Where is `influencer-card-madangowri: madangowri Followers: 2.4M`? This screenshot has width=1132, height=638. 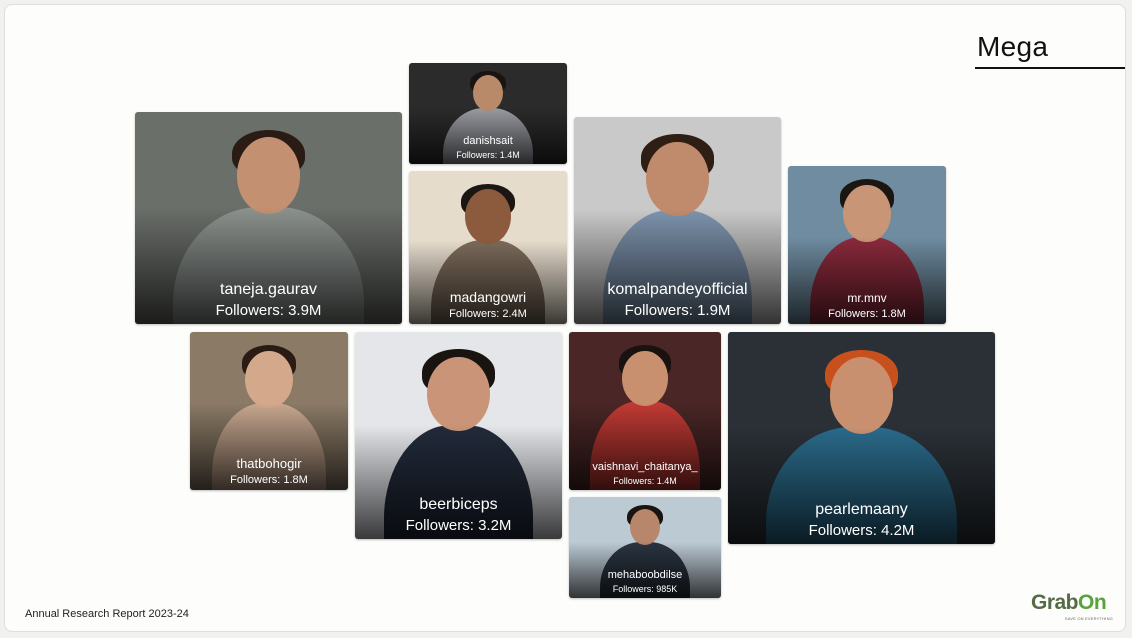
influencer-card-madangowri: madangowri Followers: 2.4M is located at coordinates (488, 247).